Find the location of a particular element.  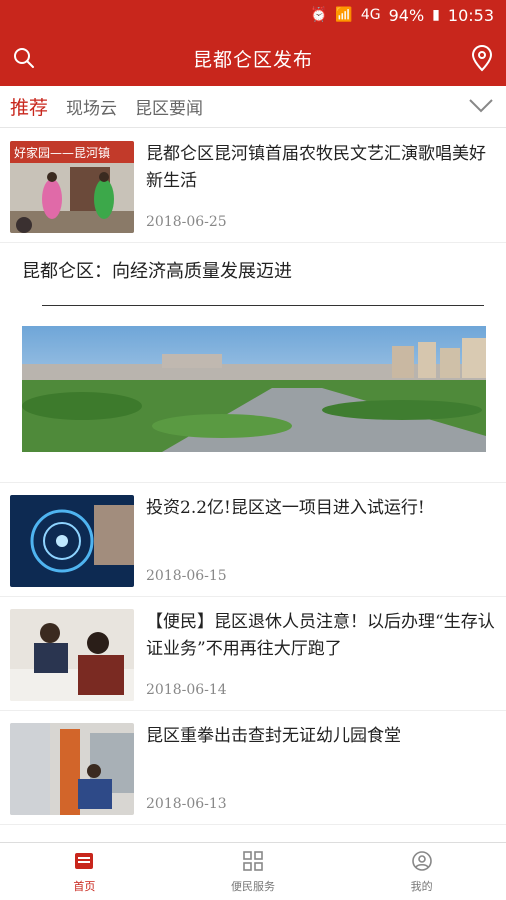

news-title: 【便民】昆区退休人员注意！以后办理“生存认证业务”不用再往大厅跑了 is located at coordinates (320, 635).